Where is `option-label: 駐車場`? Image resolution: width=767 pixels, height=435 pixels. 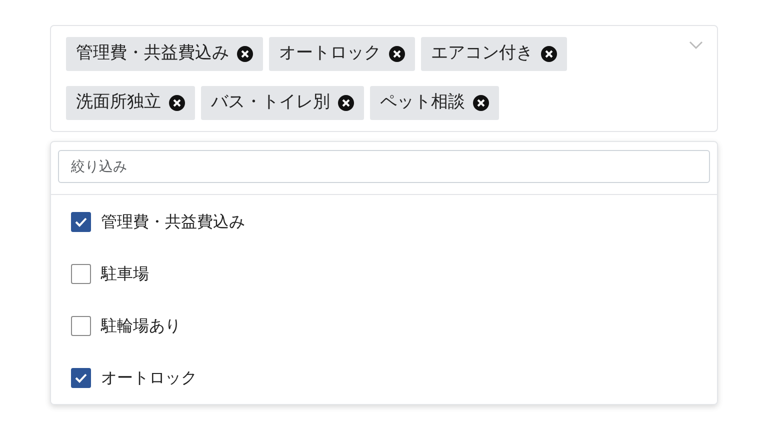
option-label: 駐車場 is located at coordinates (125, 274).